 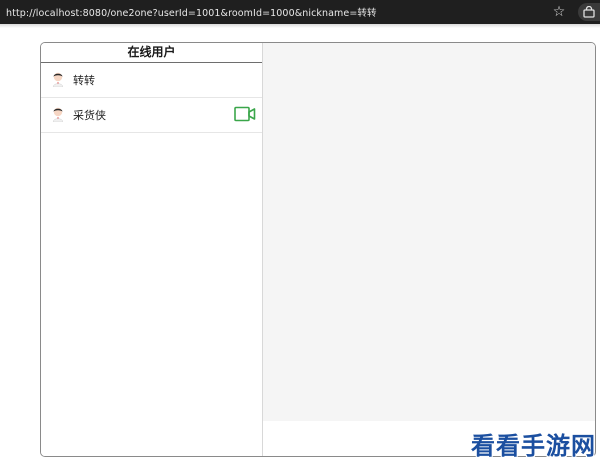 I want to click on bookmark-star-icon: ☆, so click(x=559, y=12).